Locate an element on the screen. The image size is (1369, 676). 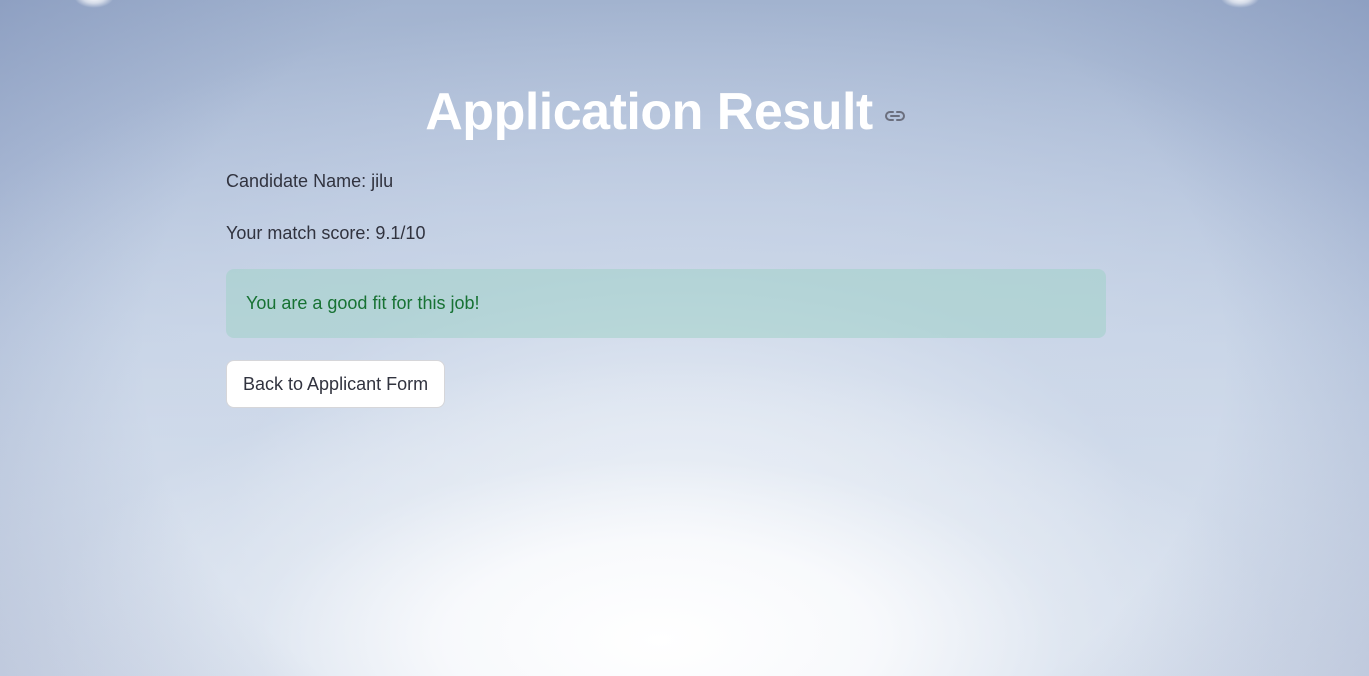
success-alert-message: You are a good fit for this job! is located at coordinates (363, 303).